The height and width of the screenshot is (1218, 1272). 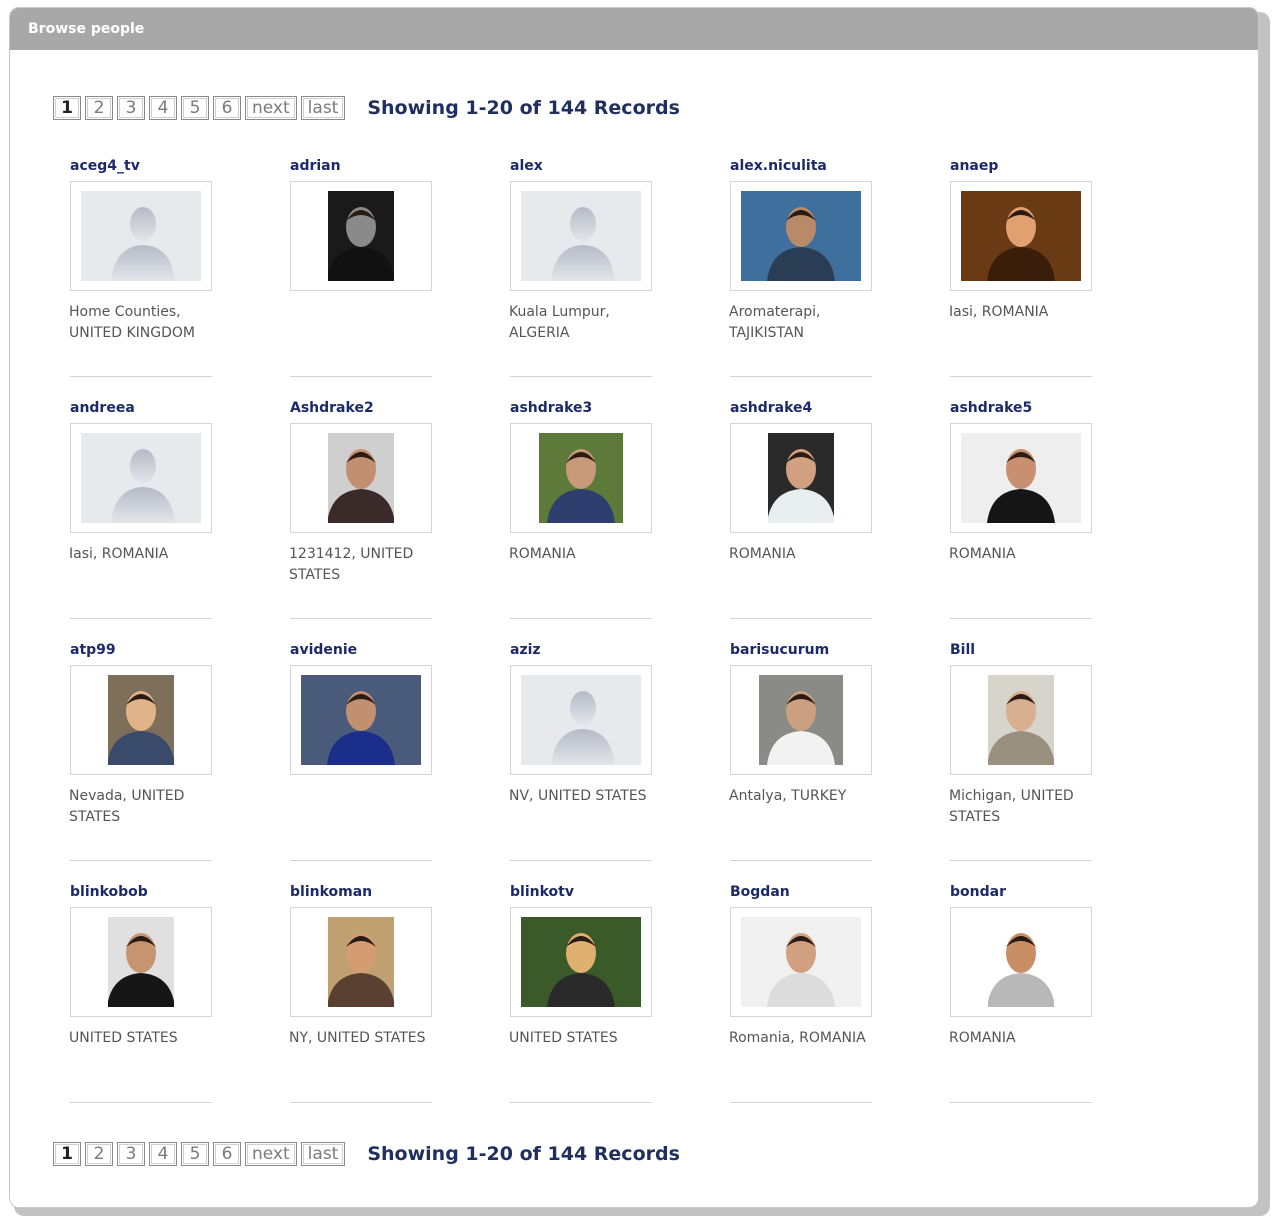 What do you see at coordinates (991, 408) in the screenshot?
I see `person-username-link: ashdrake5` at bounding box center [991, 408].